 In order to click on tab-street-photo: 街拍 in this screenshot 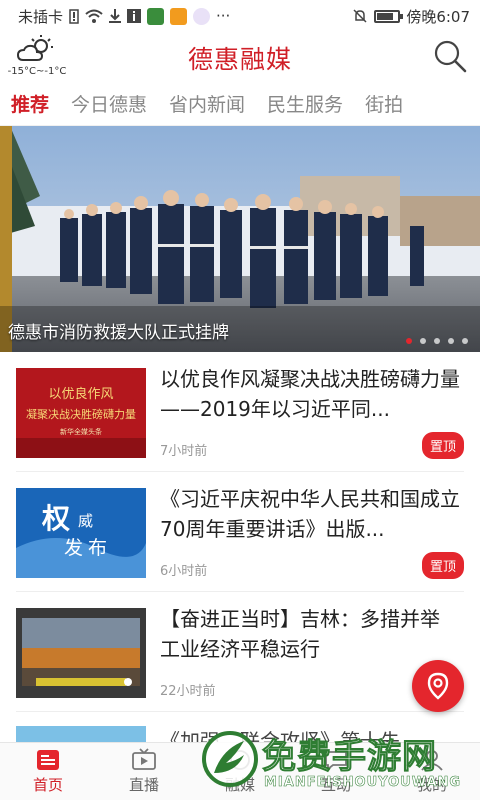, I will do `click(384, 103)`.